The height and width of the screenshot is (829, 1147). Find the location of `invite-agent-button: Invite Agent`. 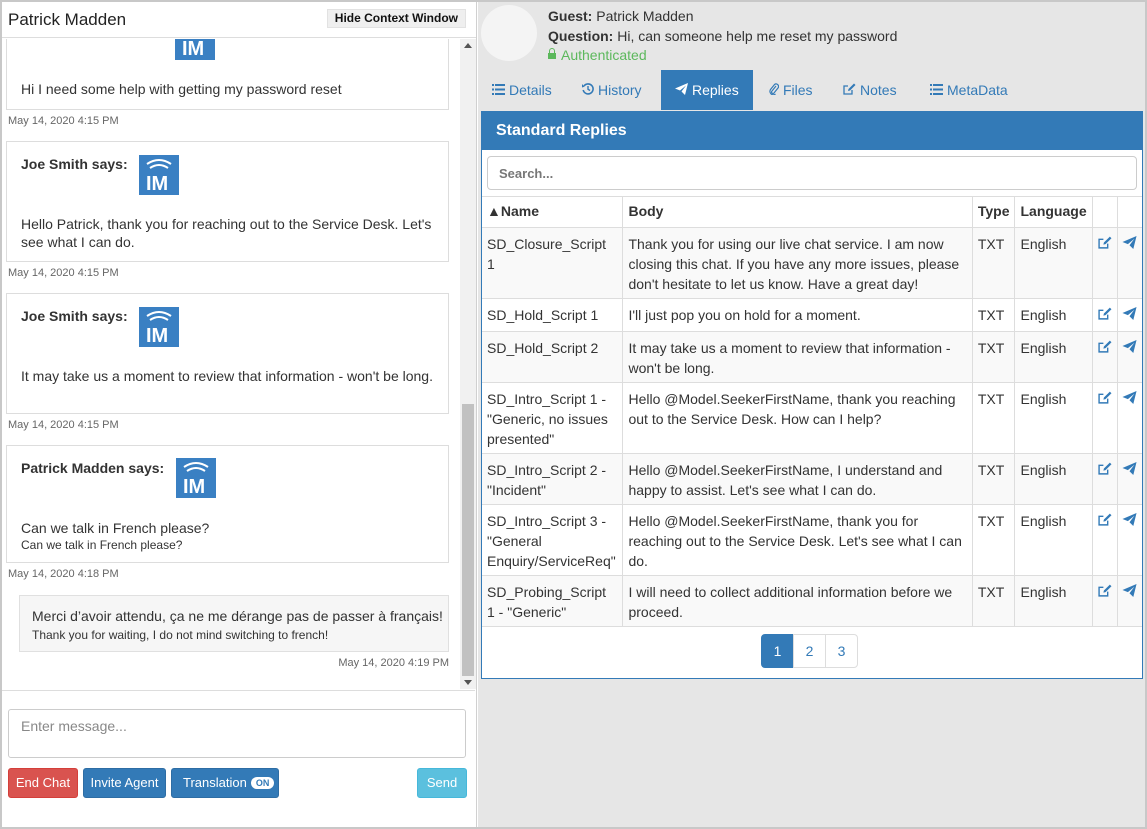

invite-agent-button: Invite Agent is located at coordinates (124, 783).